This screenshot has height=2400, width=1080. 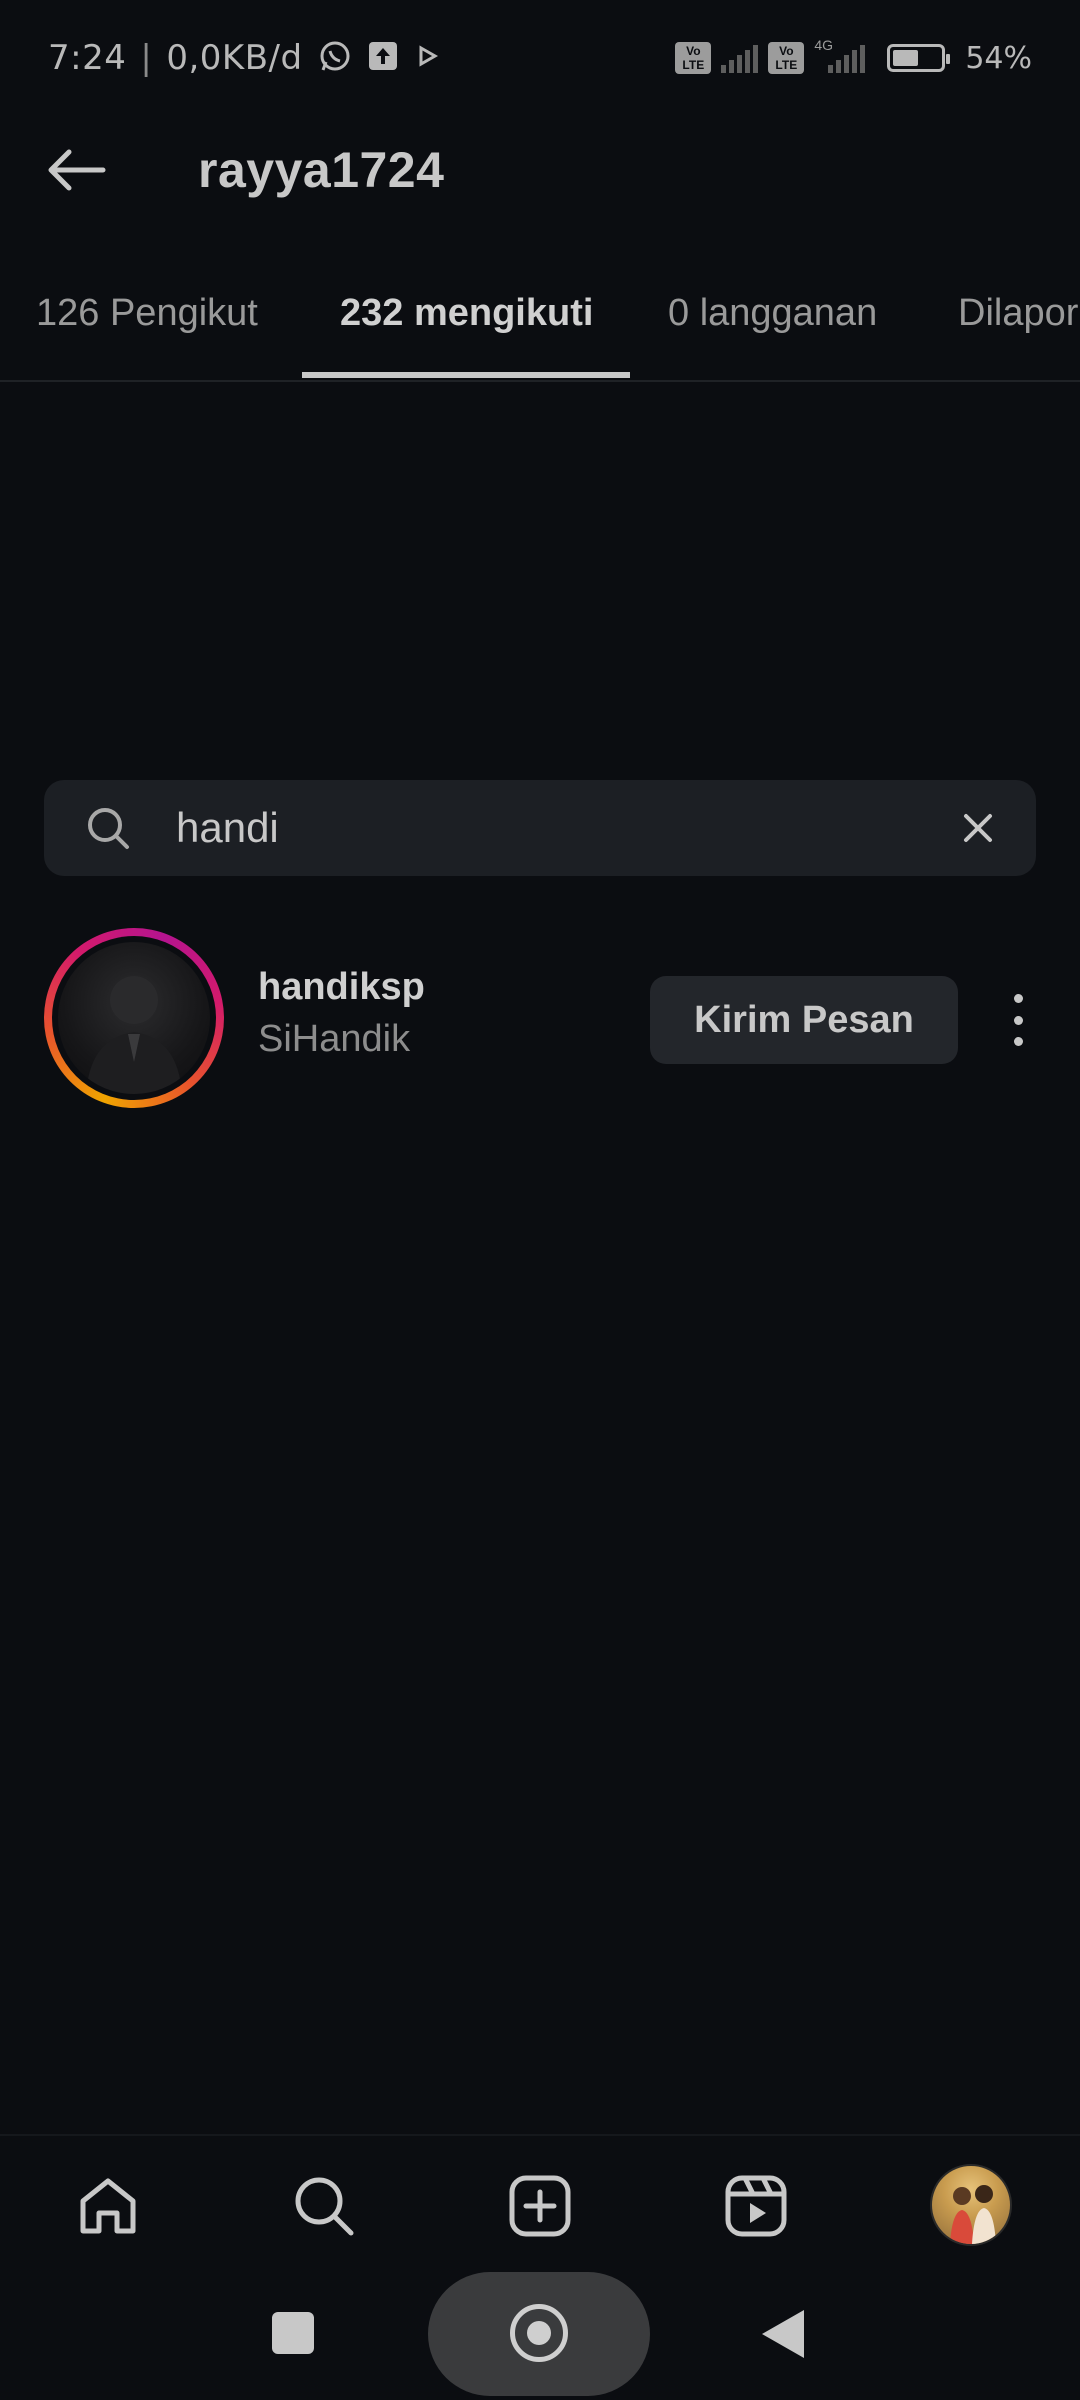 I want to click on username: handiksp, so click(x=341, y=987).